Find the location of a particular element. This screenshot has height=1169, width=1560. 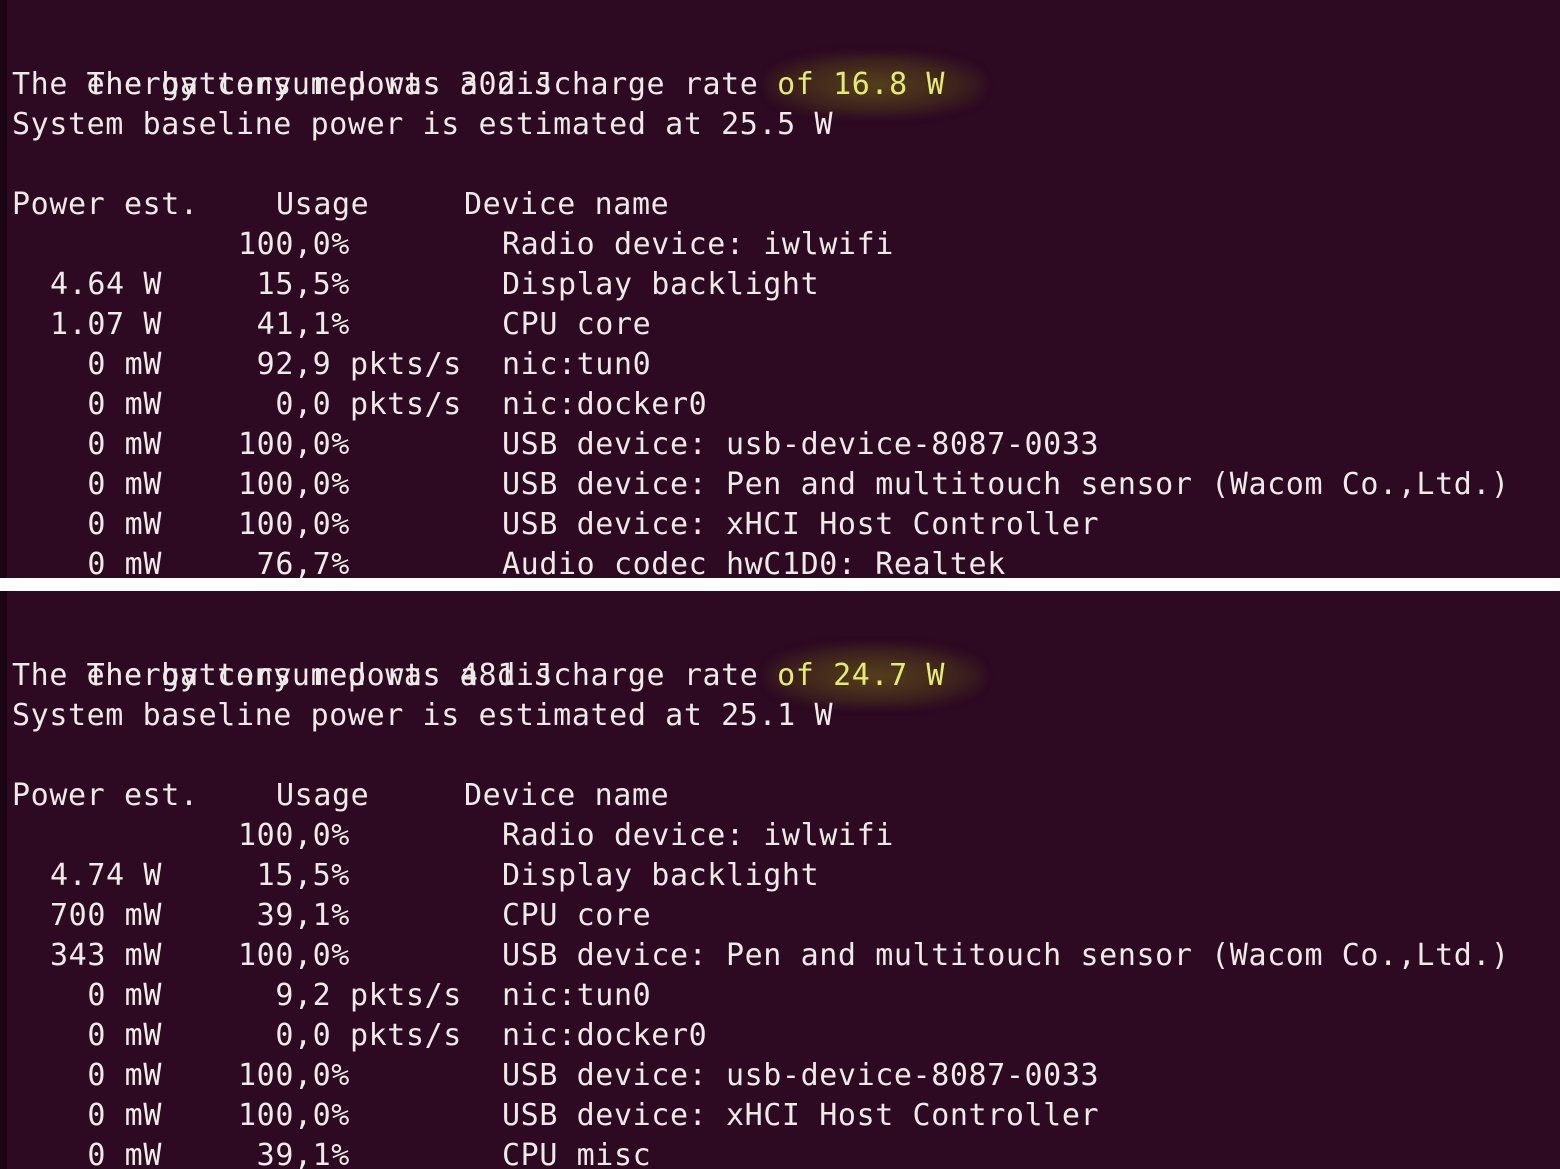

usage-cell: 76,7% is located at coordinates (294, 562).